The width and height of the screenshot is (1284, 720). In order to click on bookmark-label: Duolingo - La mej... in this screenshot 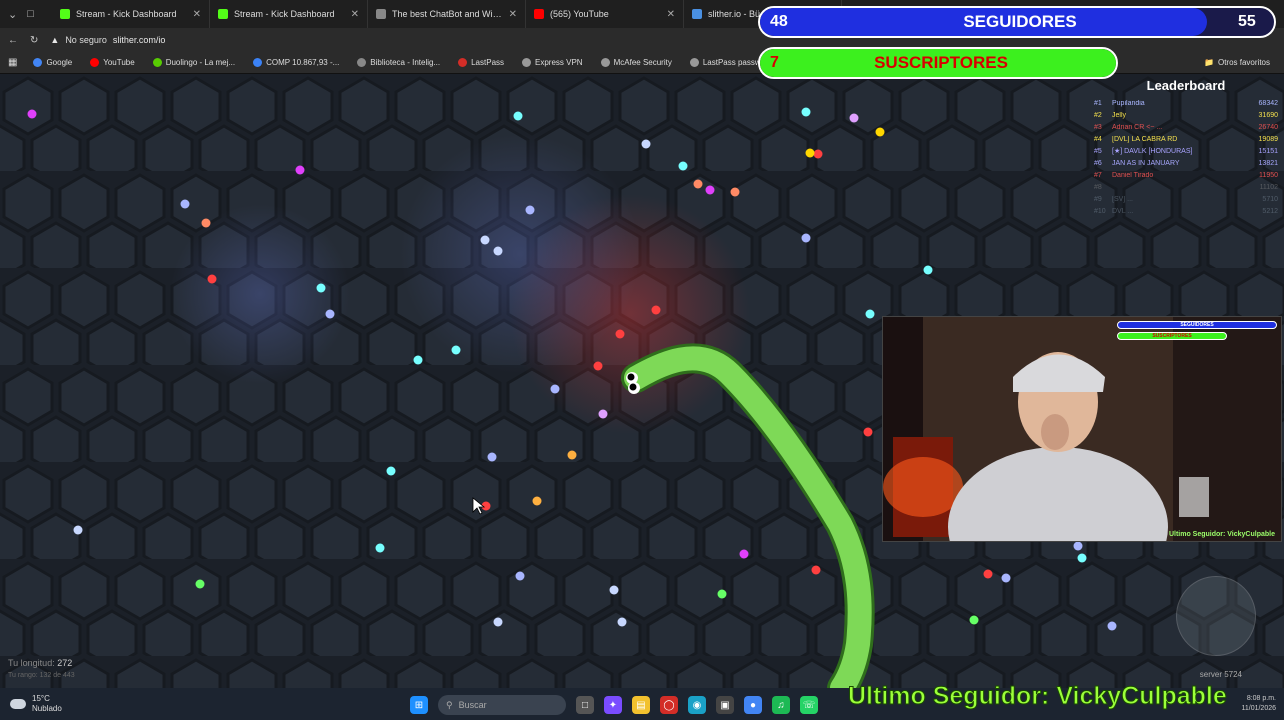, I will do `click(200, 62)`.